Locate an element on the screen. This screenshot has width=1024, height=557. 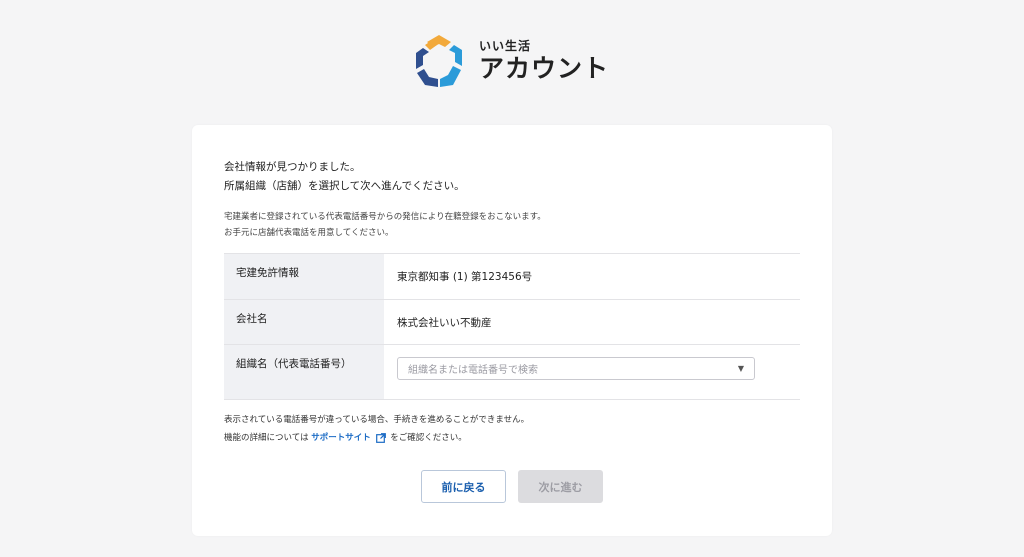
license-label: 宅建免許情報 is located at coordinates (304, 276).